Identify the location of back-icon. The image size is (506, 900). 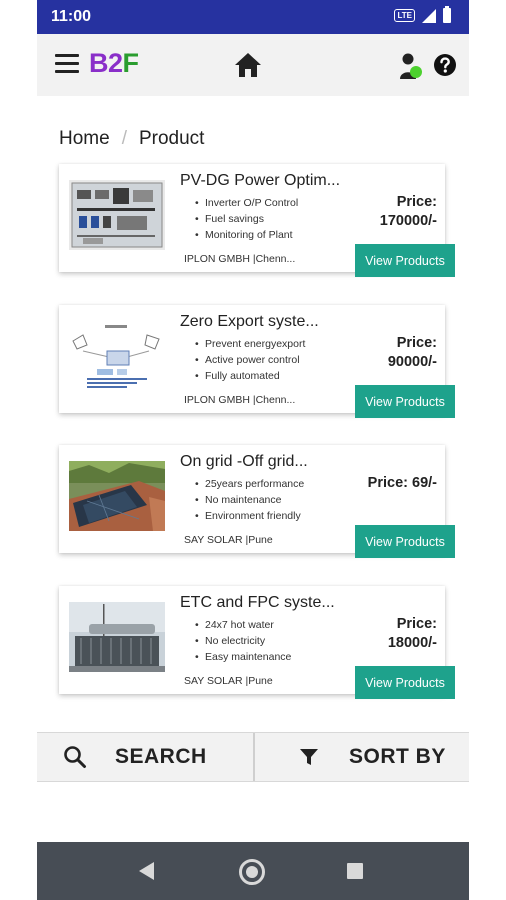
(146, 871).